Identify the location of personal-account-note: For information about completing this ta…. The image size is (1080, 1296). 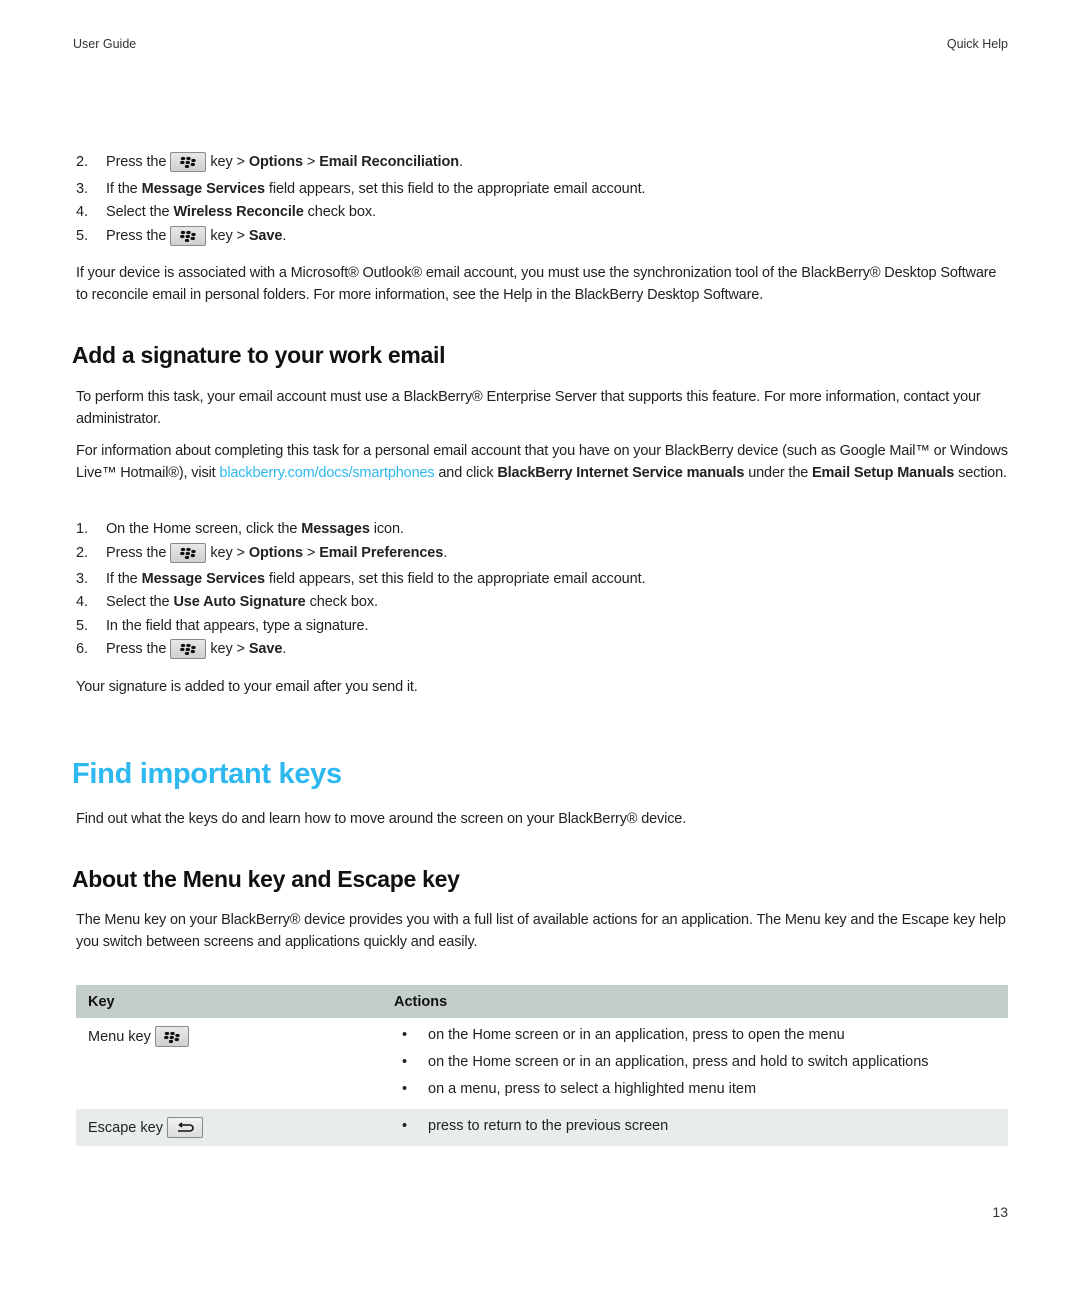
(542, 462).